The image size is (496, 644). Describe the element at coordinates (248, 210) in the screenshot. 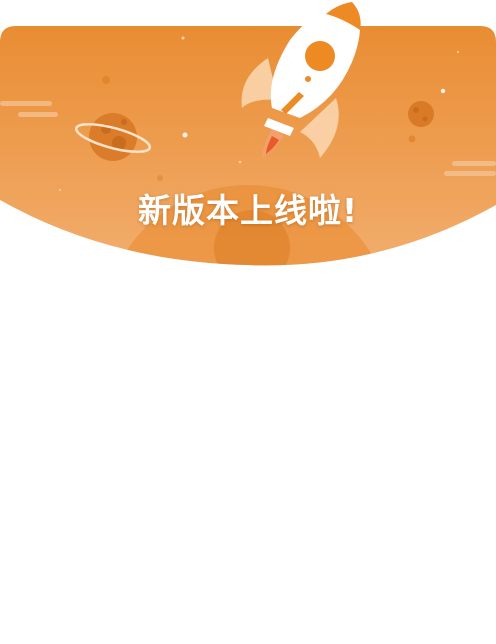

I see `update-headline: 新版本上线啦!` at that location.